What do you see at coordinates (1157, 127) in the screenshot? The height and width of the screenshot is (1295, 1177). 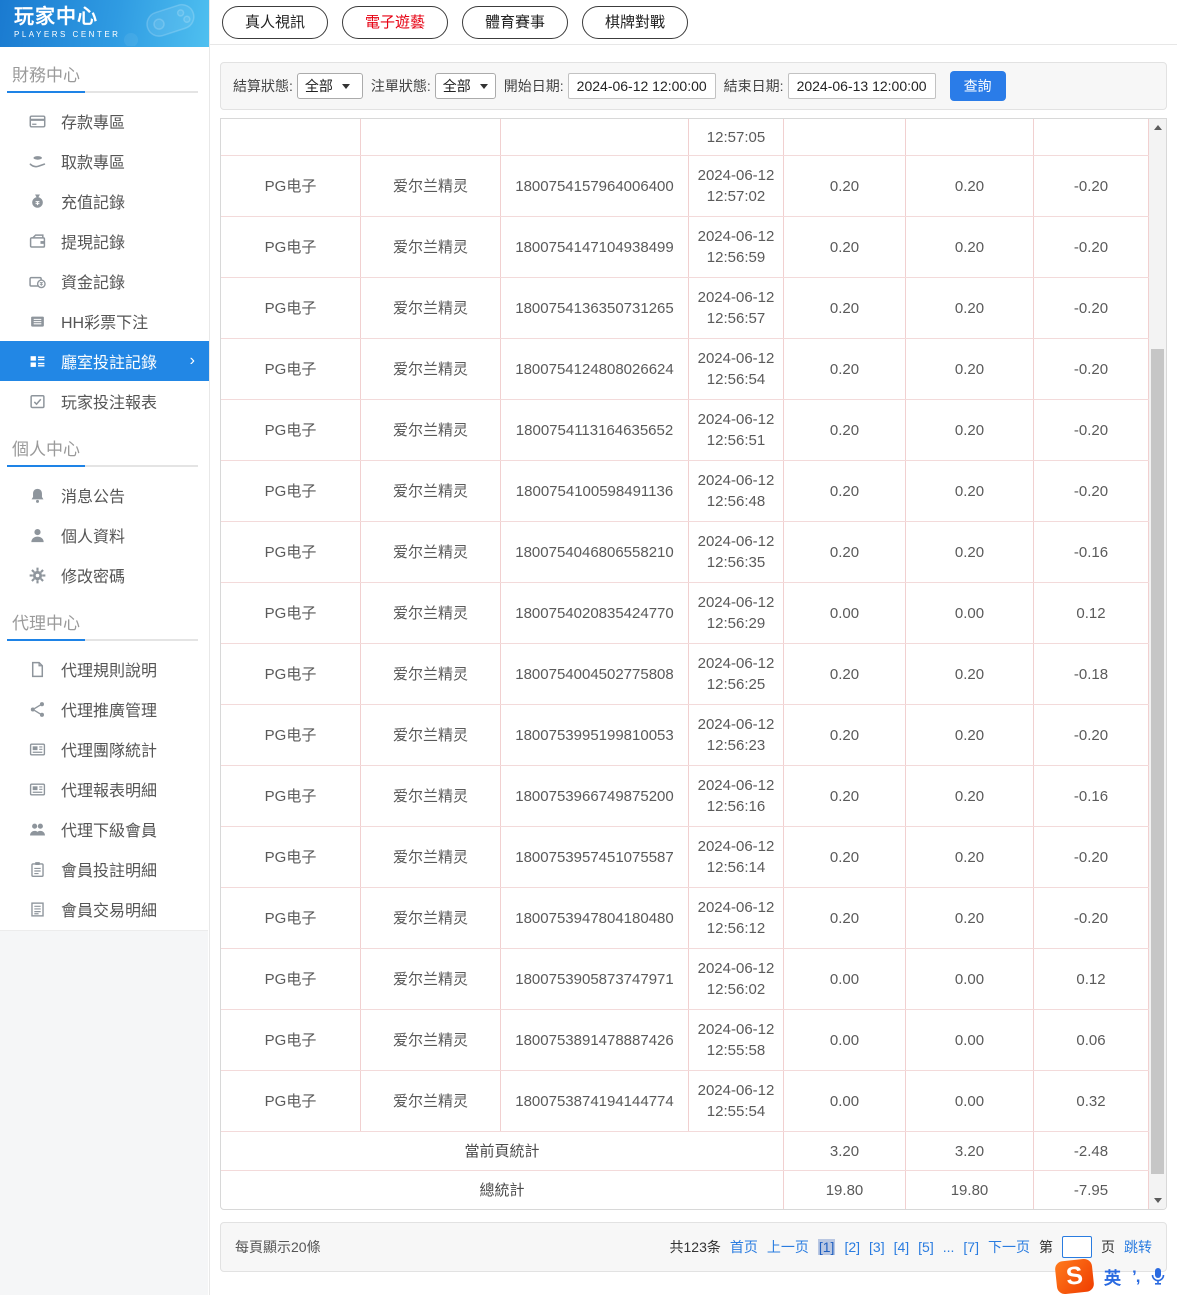 I see `scroll-up-arrow` at bounding box center [1157, 127].